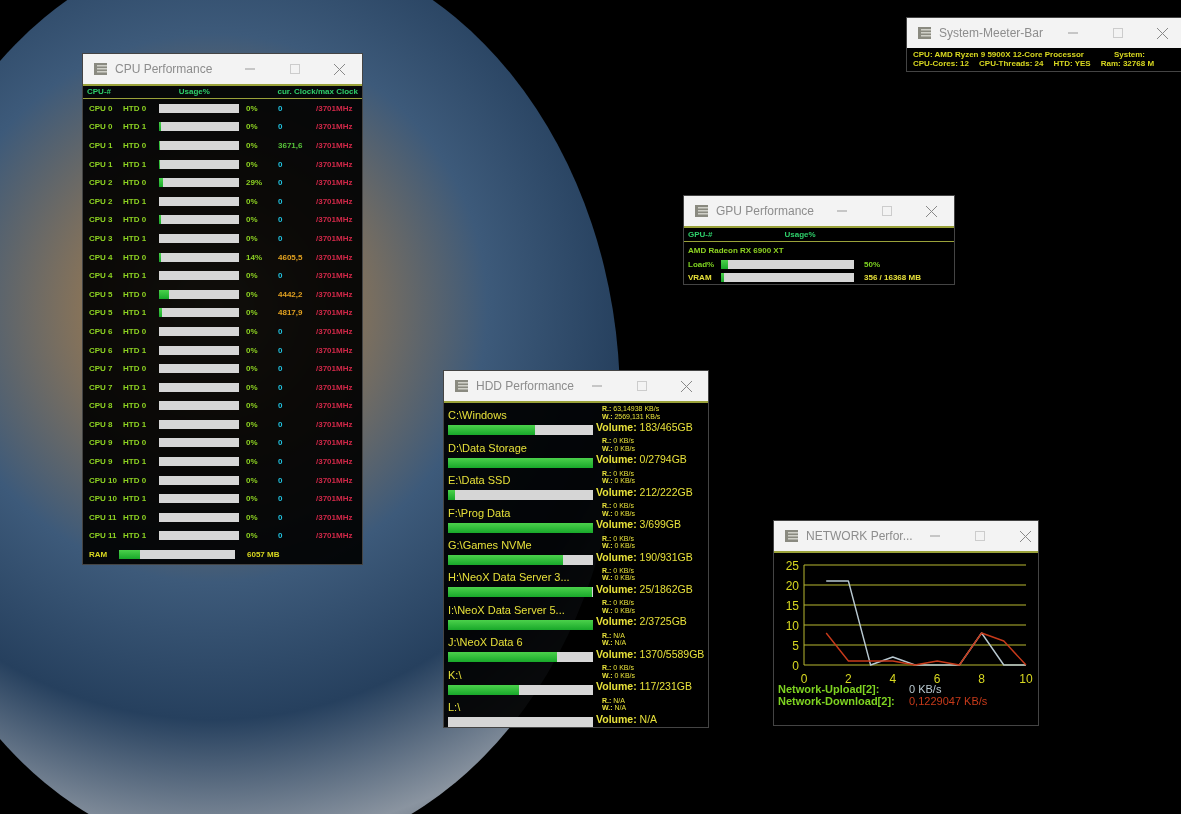 This screenshot has height=814, width=1181. I want to click on volume-text: Volume: 0/2794GB, so click(641, 460).